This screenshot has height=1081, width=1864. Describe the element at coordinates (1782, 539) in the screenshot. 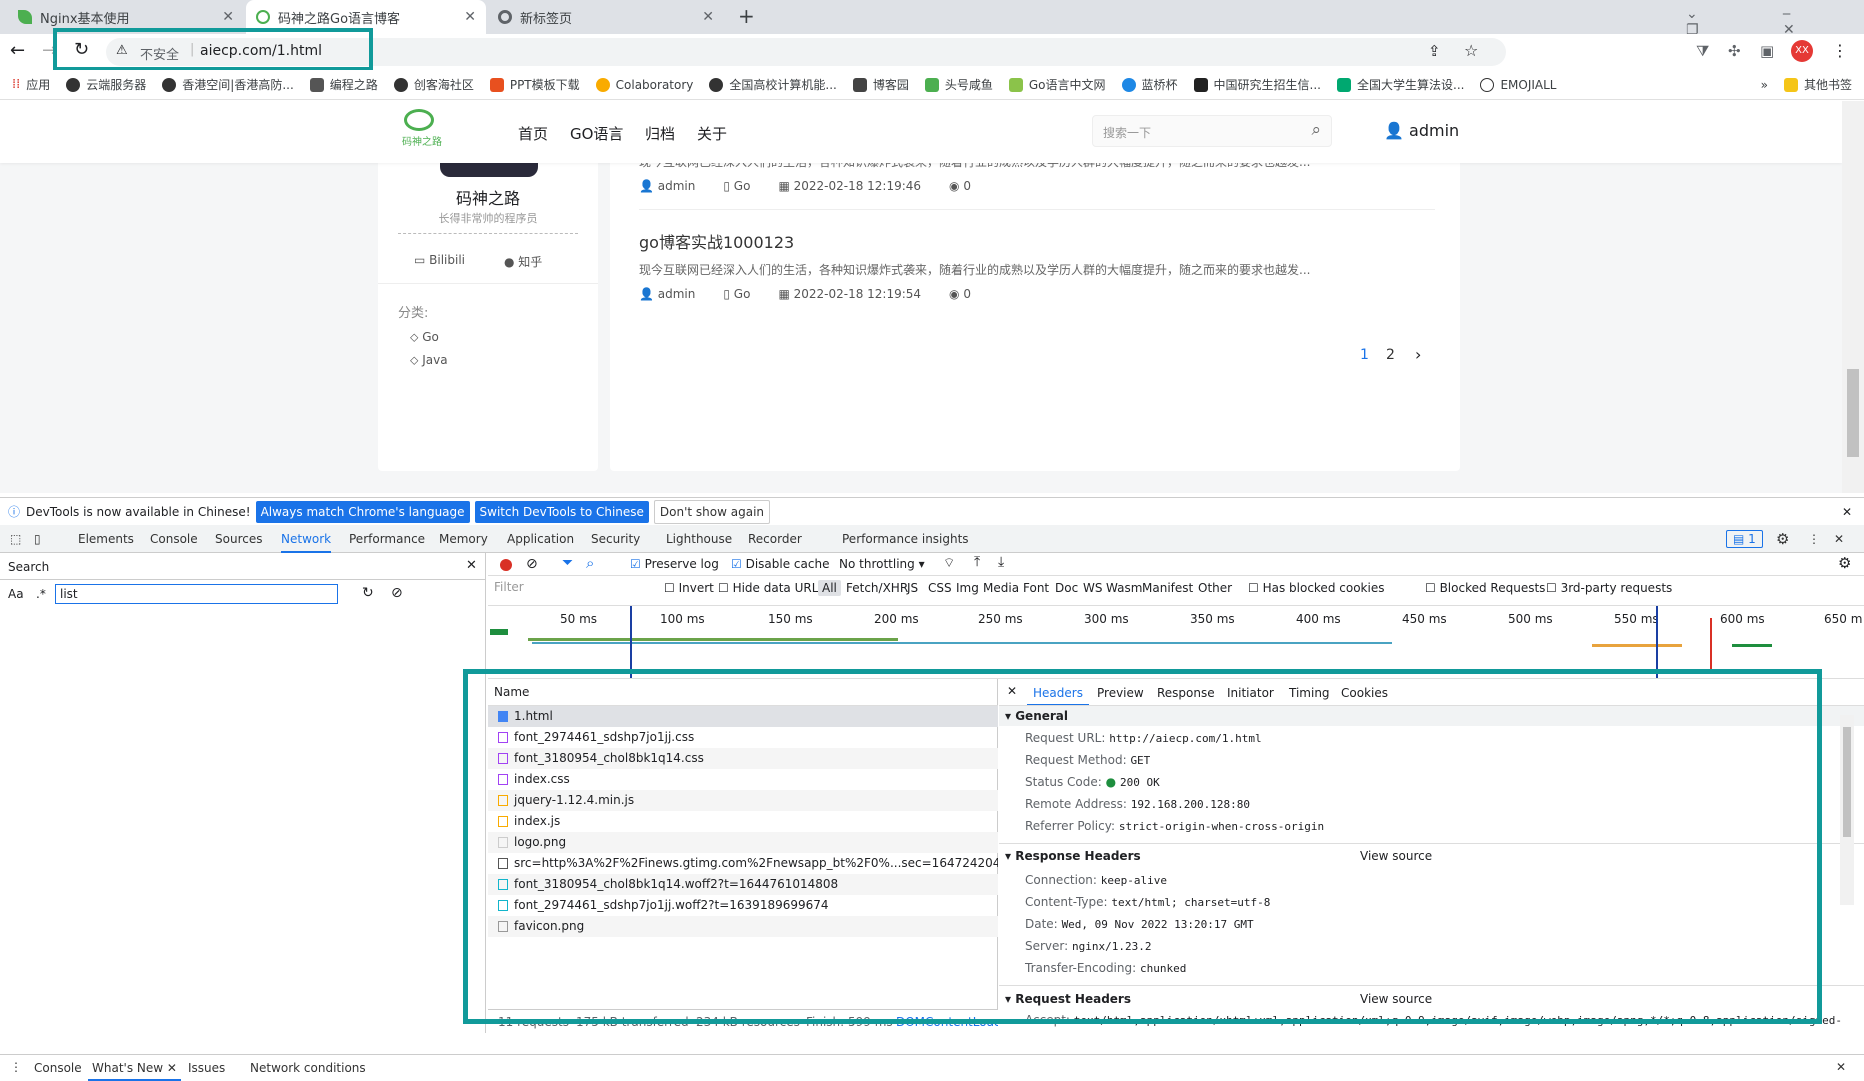

I see `gear-icon: ⚙` at that location.